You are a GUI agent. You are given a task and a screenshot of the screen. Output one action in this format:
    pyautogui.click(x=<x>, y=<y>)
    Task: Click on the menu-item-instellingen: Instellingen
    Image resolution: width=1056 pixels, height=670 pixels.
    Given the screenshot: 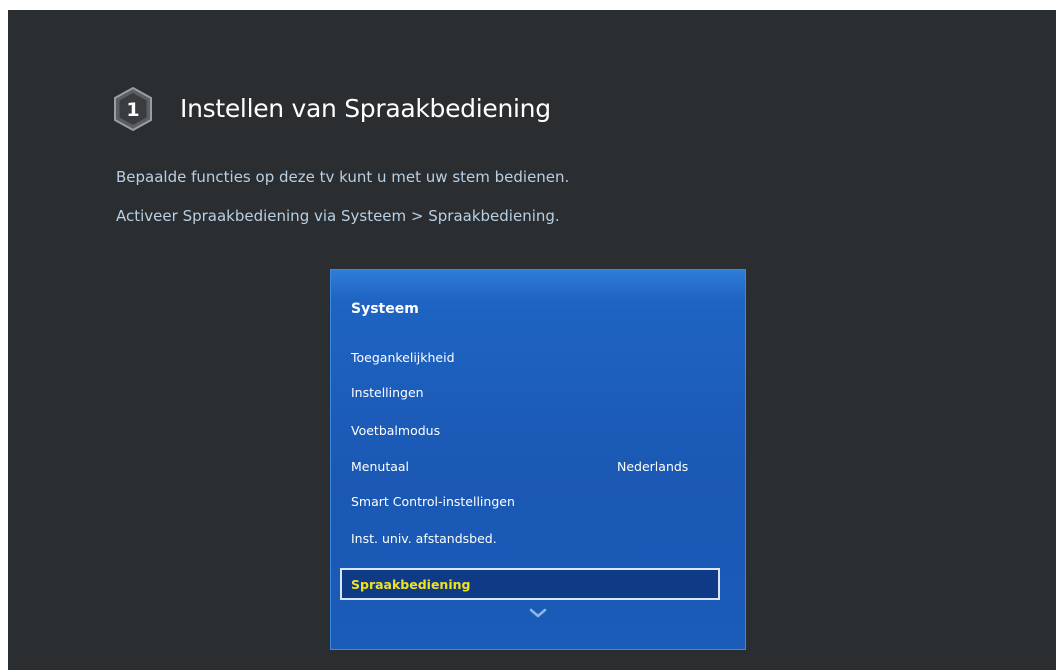 What is the action you would take?
    pyautogui.click(x=537, y=393)
    